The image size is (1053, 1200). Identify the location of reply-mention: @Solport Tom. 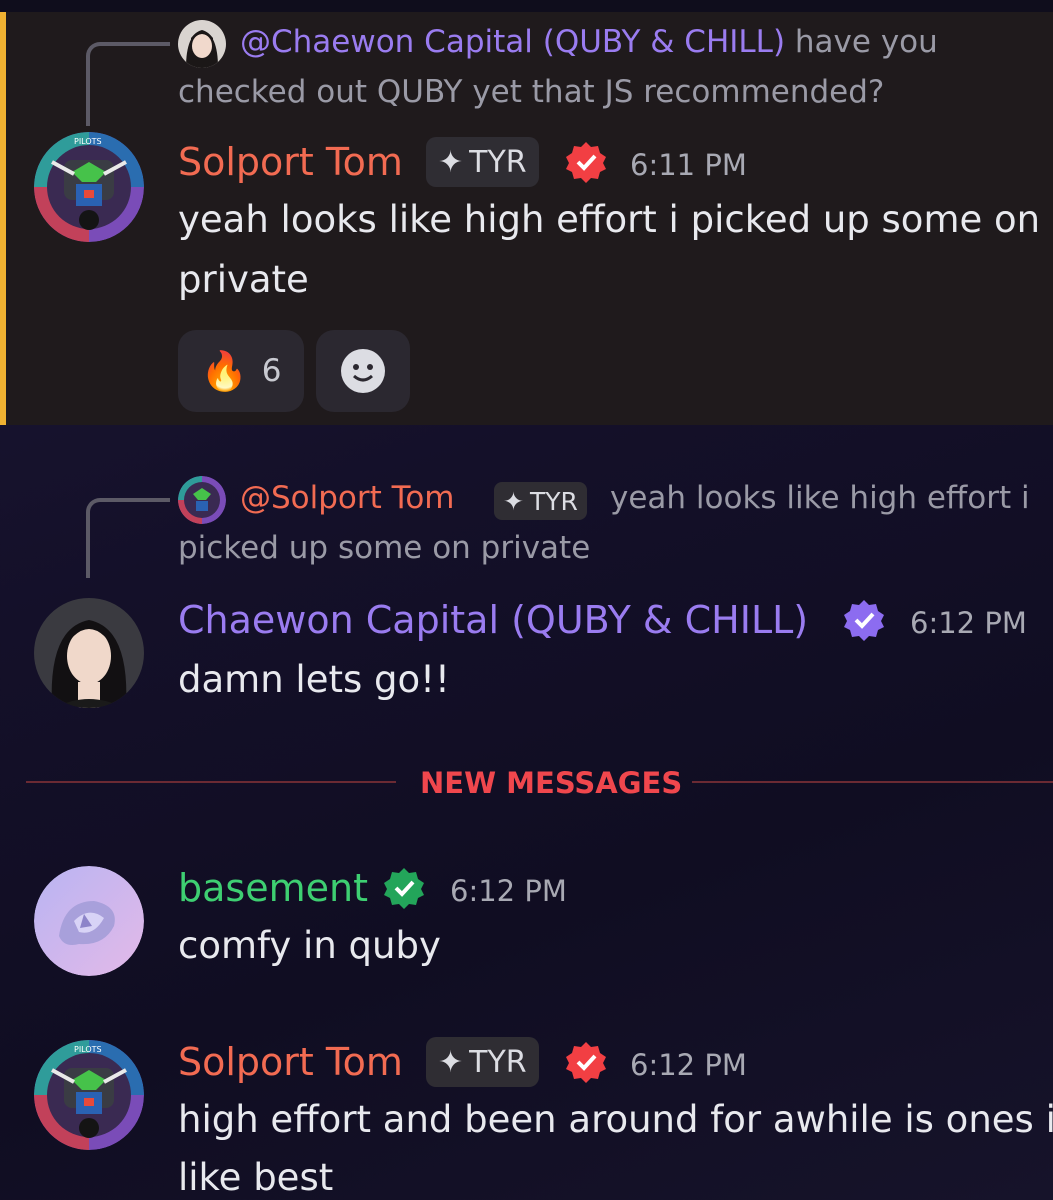
(347, 498).